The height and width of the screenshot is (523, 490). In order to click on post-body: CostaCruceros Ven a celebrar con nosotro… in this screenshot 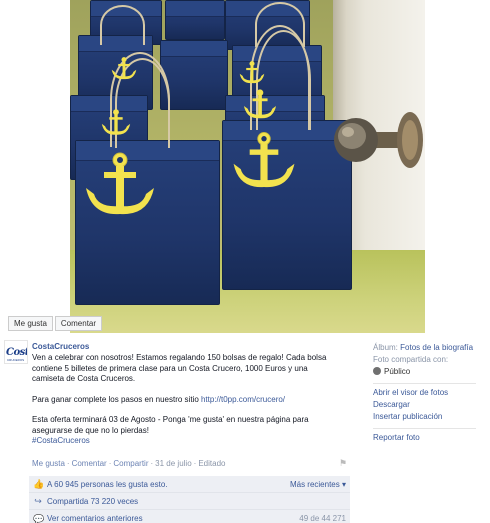, I will do `click(197, 394)`.